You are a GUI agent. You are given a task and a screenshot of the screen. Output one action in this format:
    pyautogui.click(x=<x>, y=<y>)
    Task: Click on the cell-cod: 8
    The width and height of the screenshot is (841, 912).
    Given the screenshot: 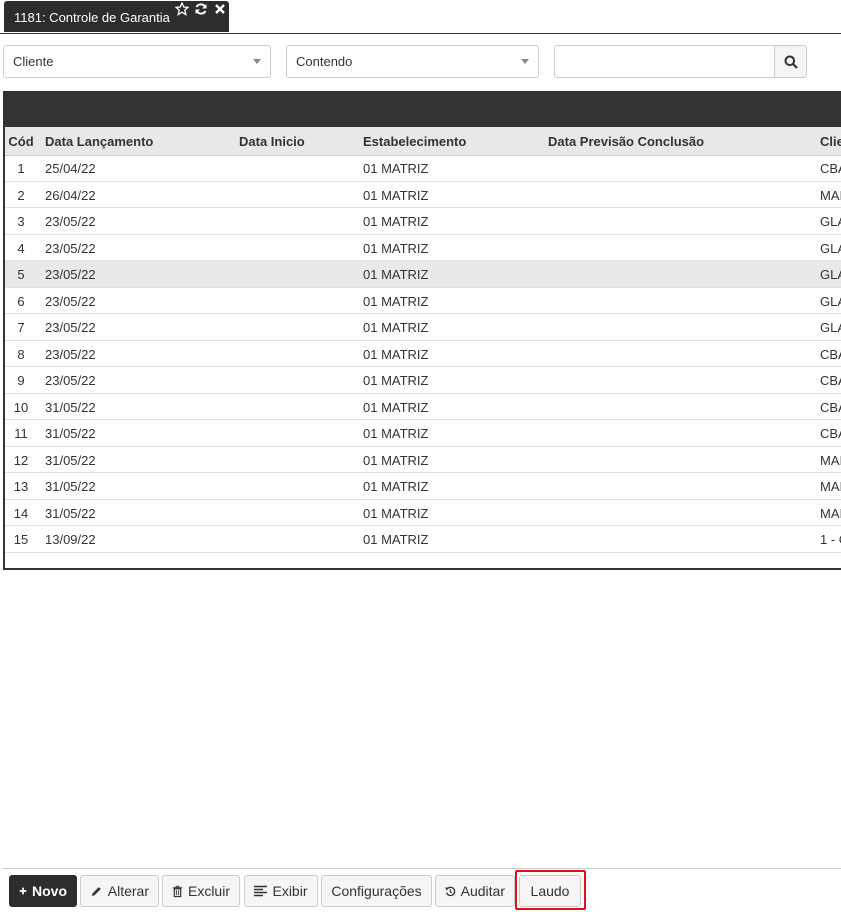 What is the action you would take?
    pyautogui.click(x=21, y=354)
    